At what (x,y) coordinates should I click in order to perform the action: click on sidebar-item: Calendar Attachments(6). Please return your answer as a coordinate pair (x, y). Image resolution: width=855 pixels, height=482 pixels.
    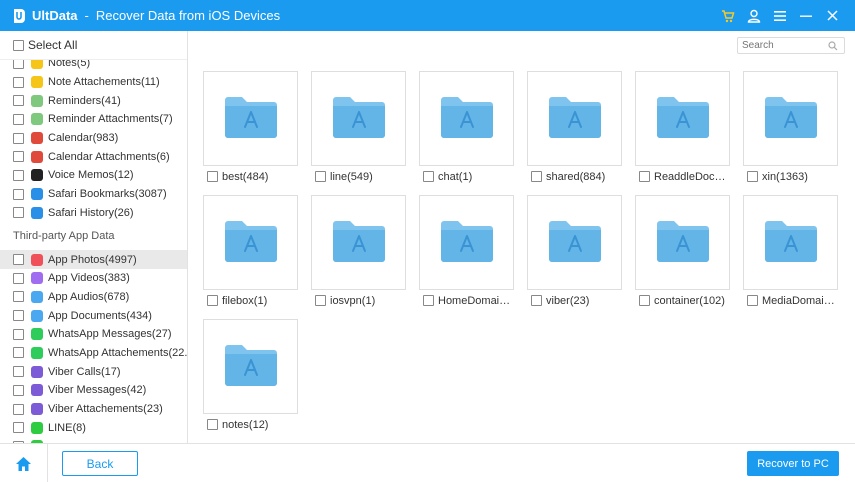
    Looking at the image, I should click on (93, 156).